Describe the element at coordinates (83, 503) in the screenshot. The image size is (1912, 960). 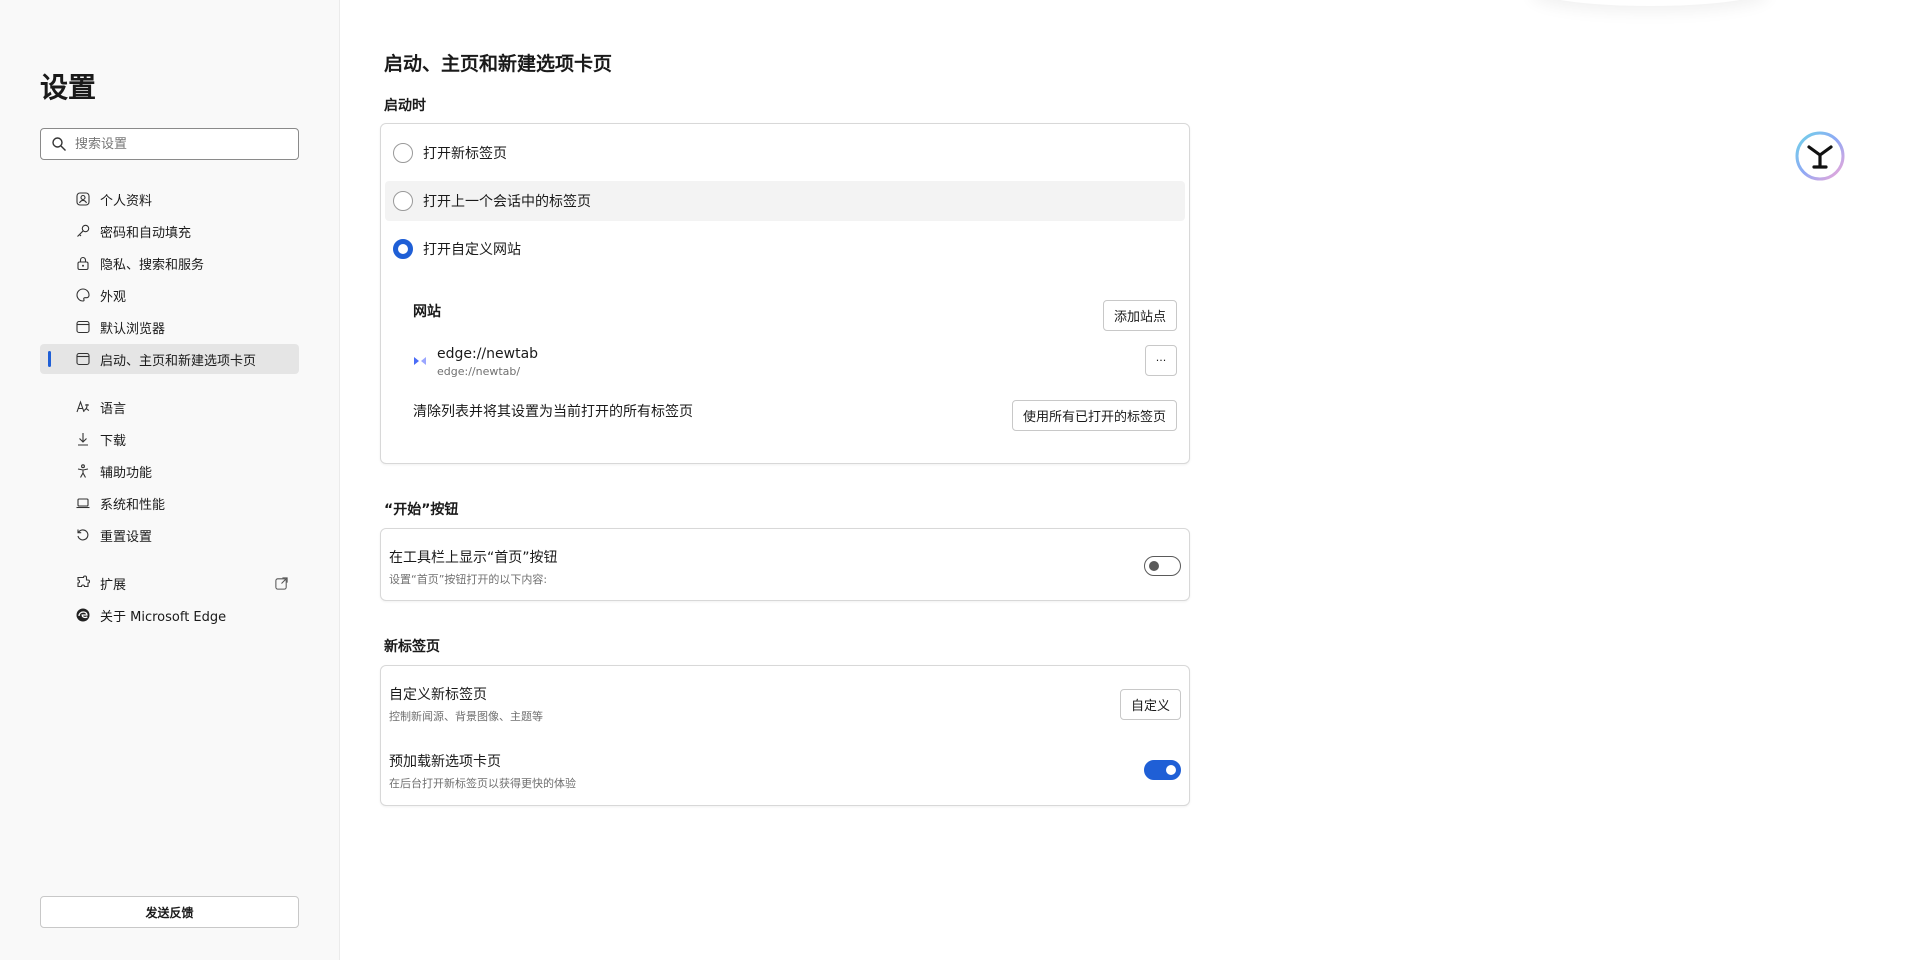
I see `laptop-icon` at that location.